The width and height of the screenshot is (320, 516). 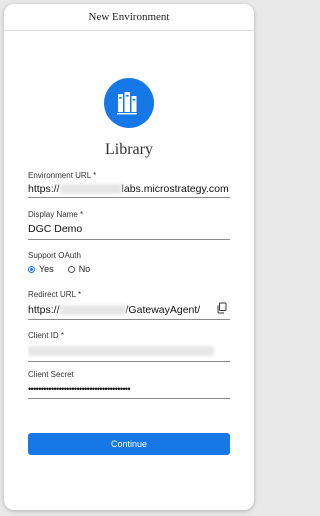 I want to click on display-name-label: Display Name *, so click(x=56, y=214).